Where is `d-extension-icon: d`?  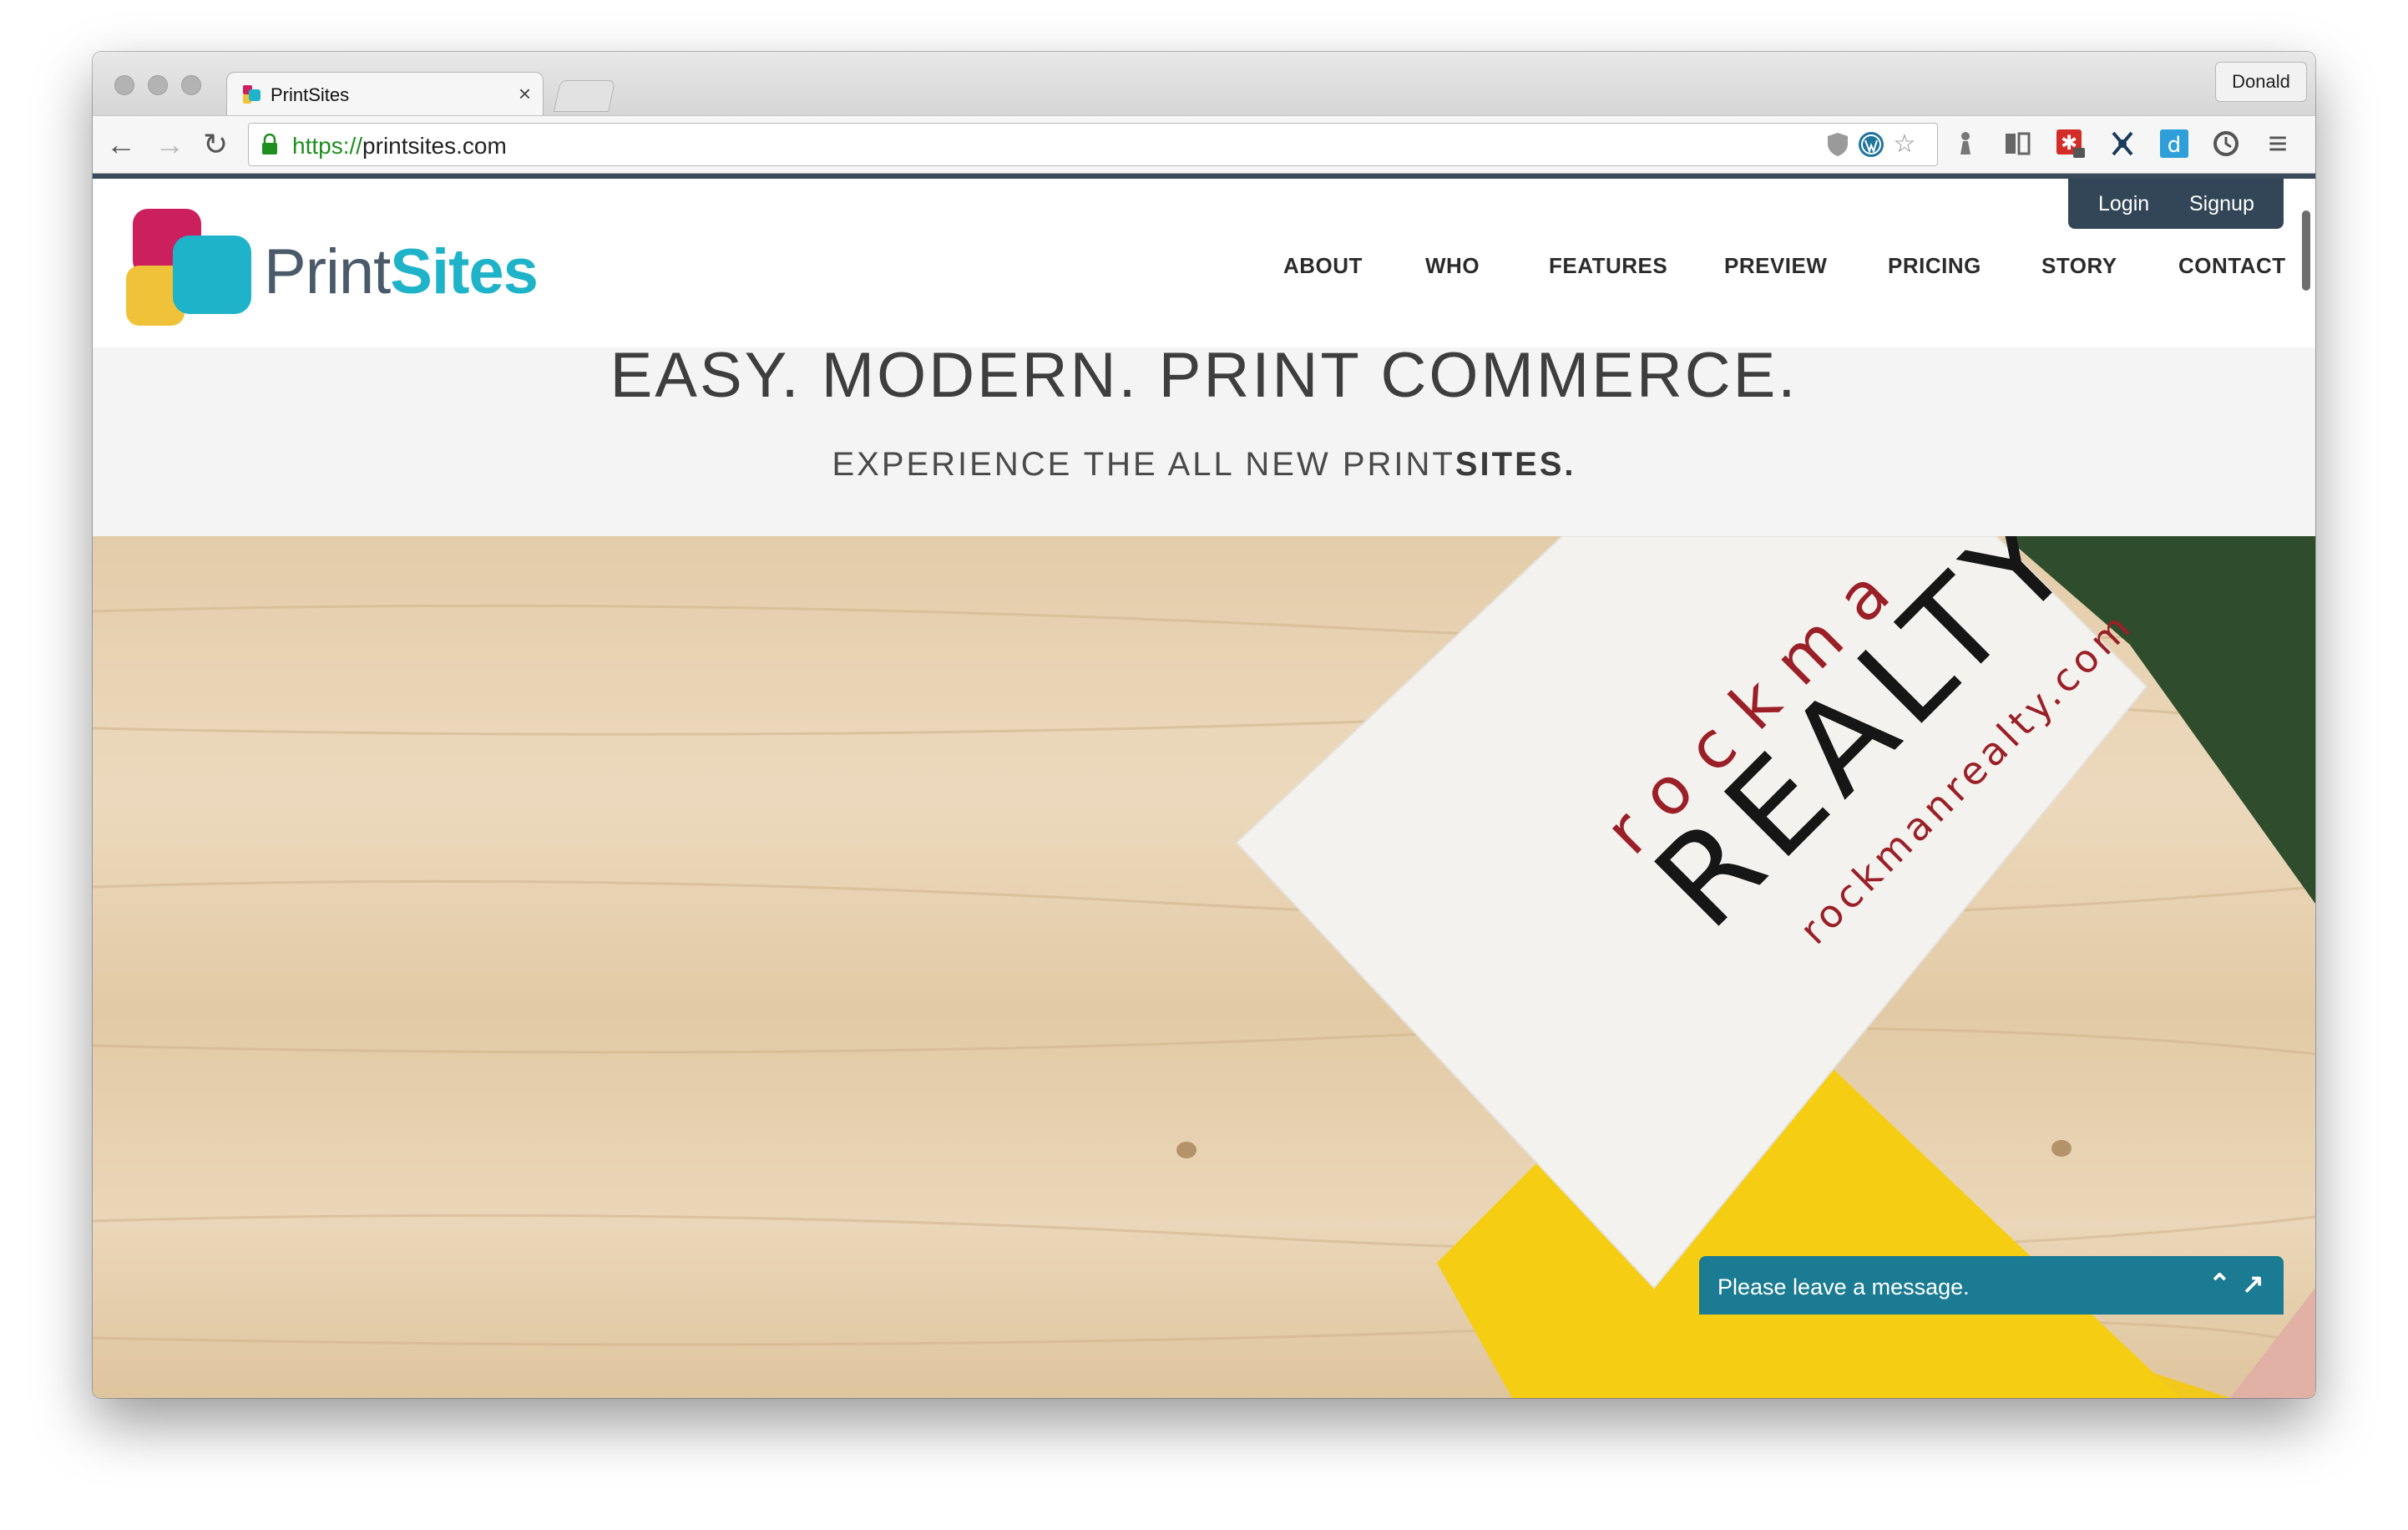 d-extension-icon: d is located at coordinates (2174, 144).